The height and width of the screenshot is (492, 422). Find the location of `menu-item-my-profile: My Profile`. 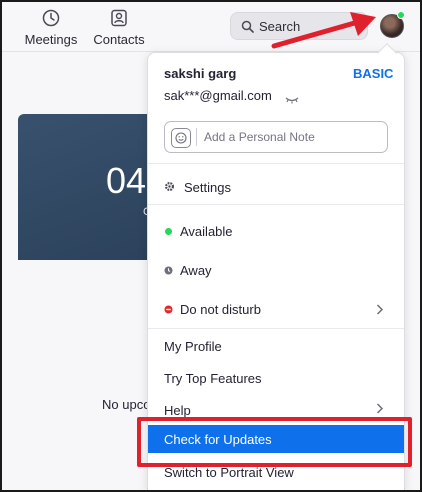

menu-item-my-profile: My Profile is located at coordinates (193, 346).